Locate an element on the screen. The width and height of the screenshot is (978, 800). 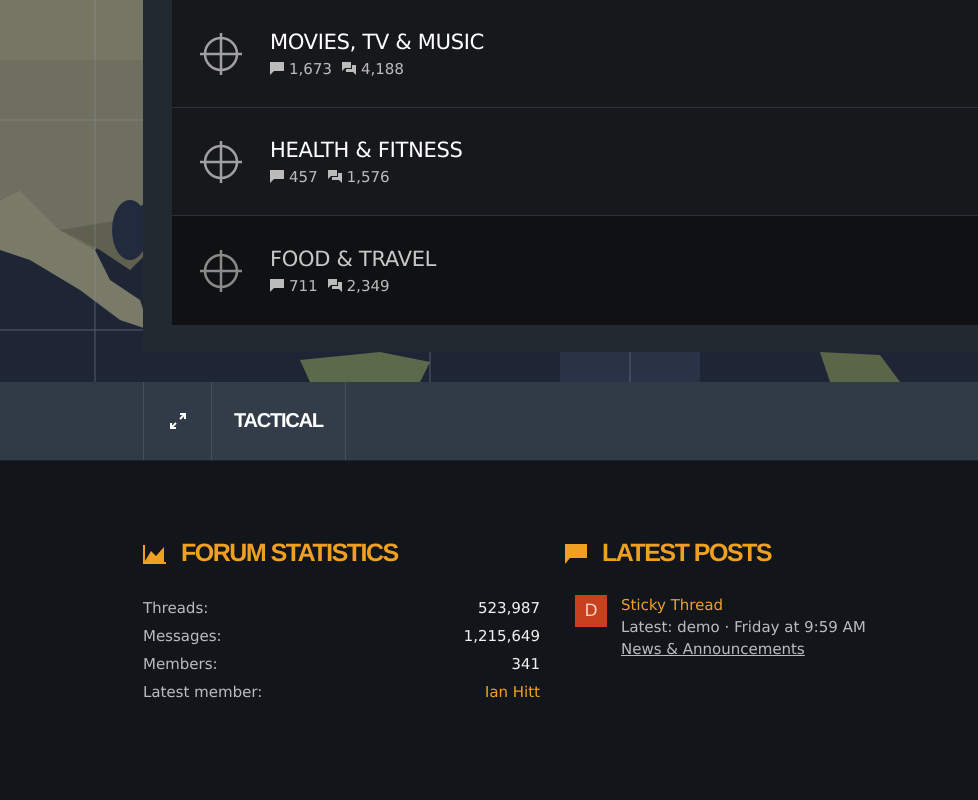
section-title: LATEST POSTS is located at coordinates (687, 553).